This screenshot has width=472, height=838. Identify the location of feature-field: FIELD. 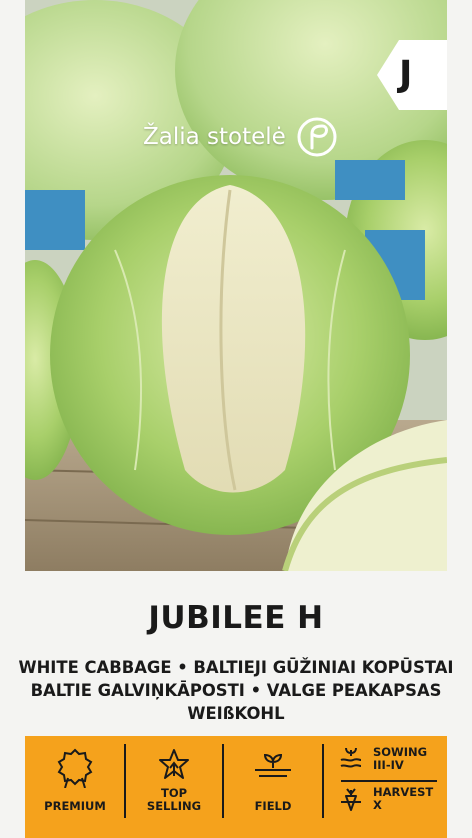
(273, 787).